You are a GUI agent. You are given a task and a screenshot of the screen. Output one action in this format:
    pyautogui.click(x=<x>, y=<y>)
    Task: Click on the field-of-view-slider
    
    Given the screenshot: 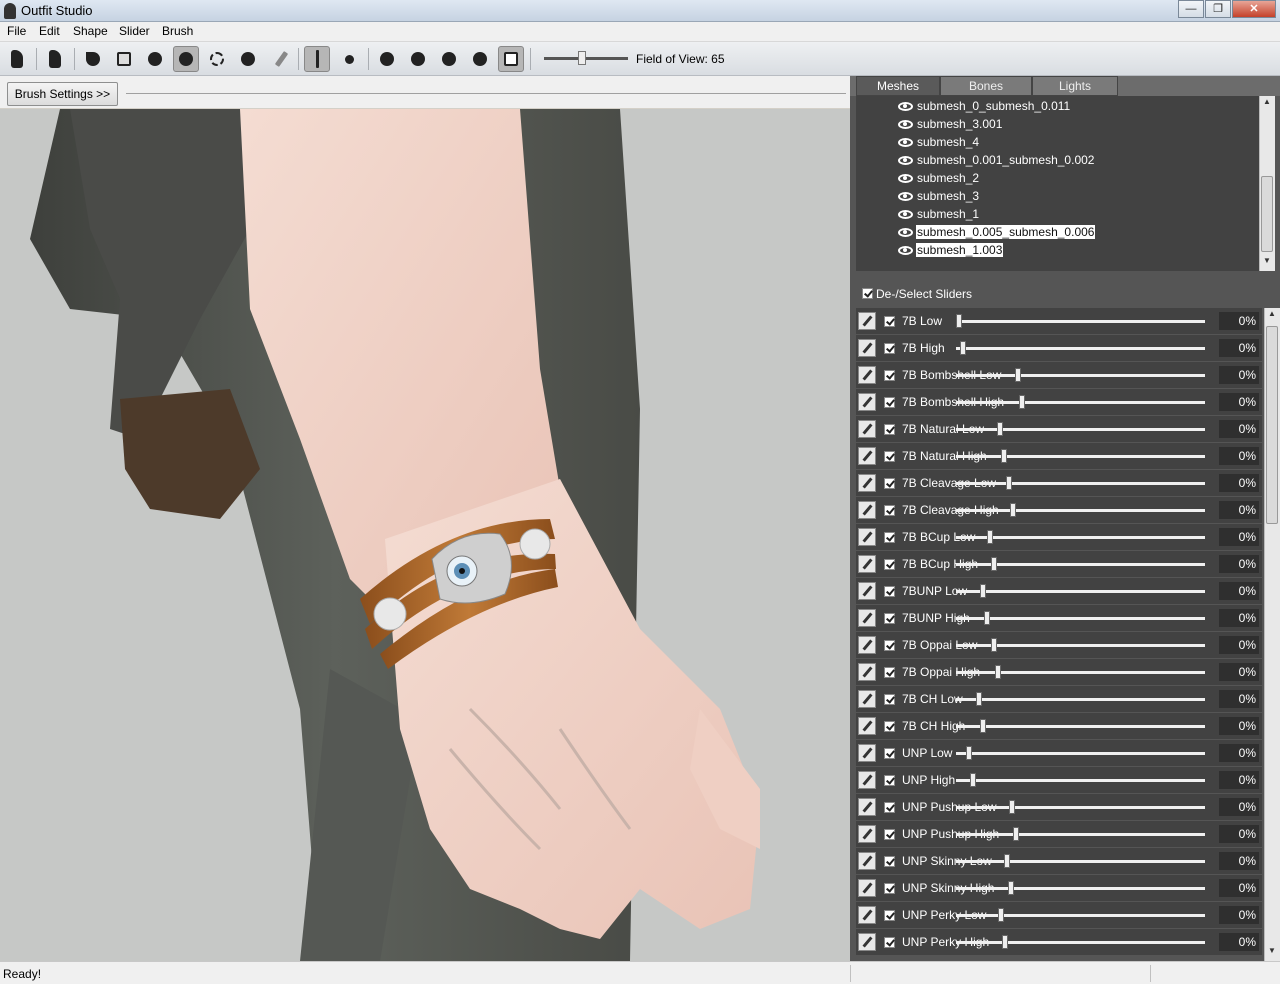 What is the action you would take?
    pyautogui.click(x=586, y=58)
    